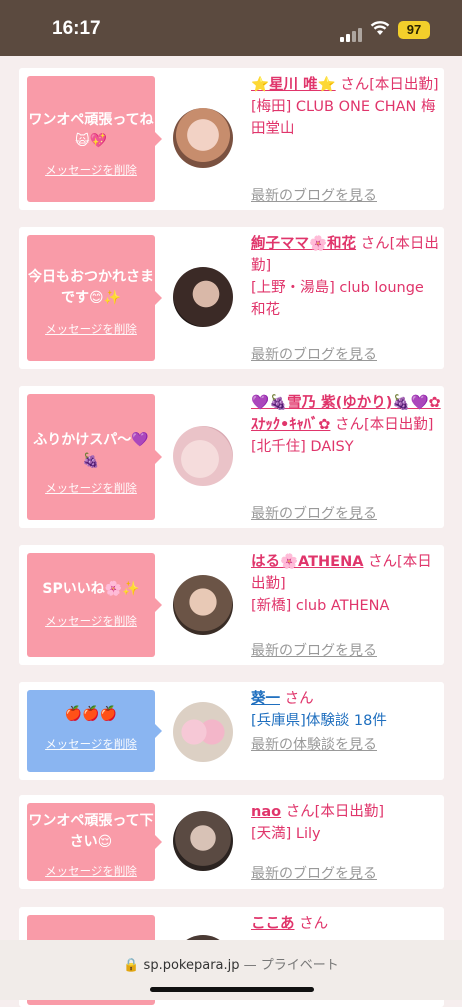  Describe the element at coordinates (76, 28) in the screenshot. I see `status-time: 16:17` at that location.